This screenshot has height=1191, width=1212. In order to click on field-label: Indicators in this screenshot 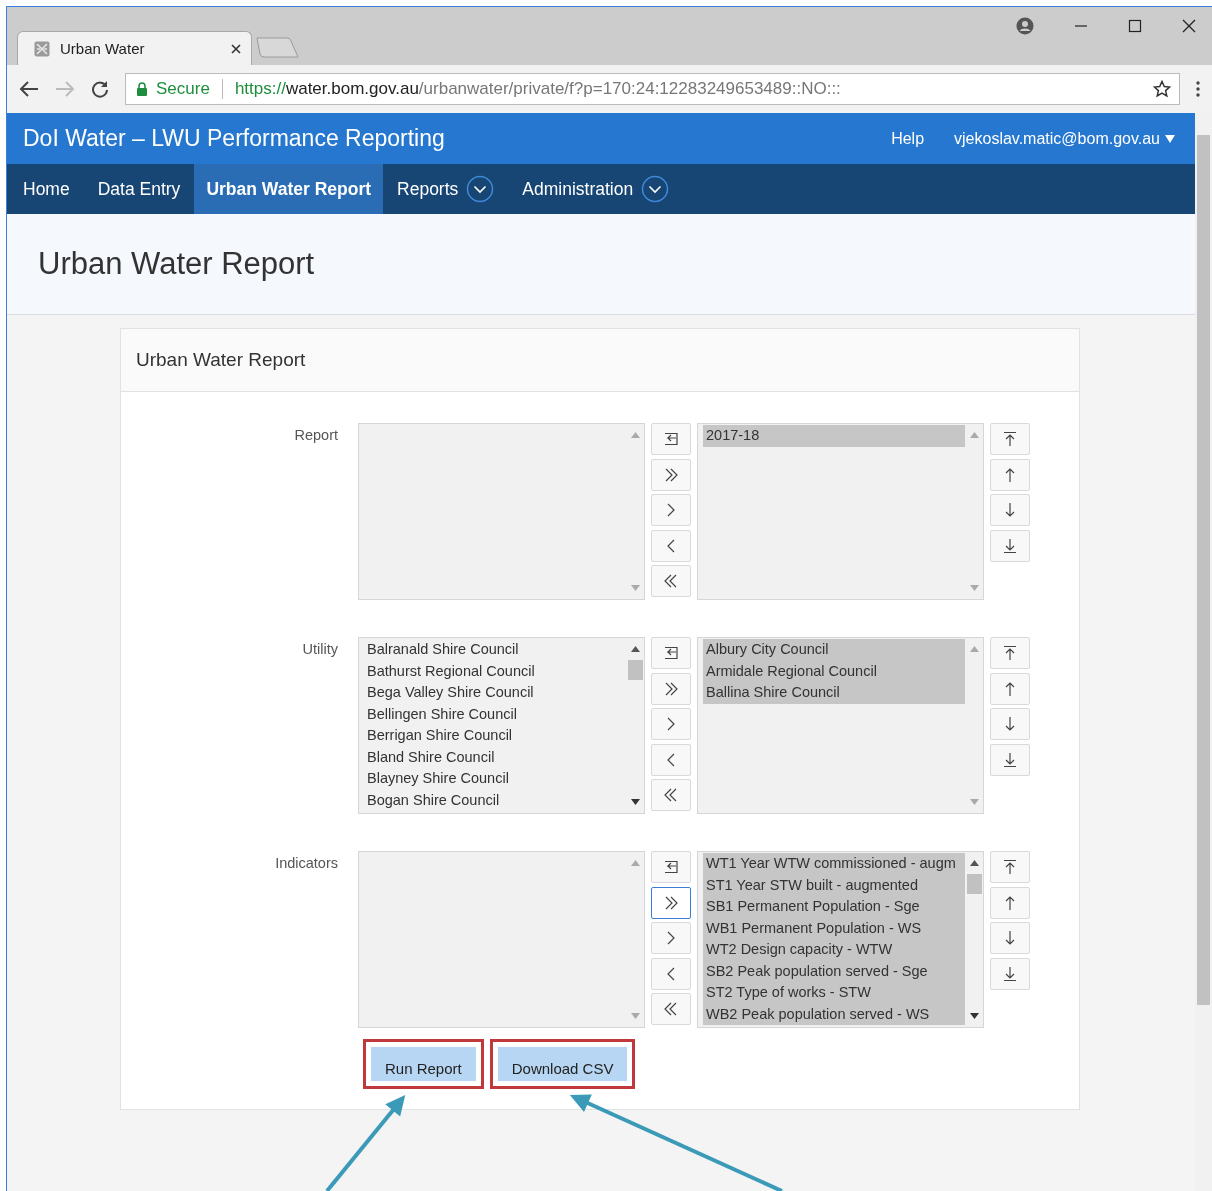, I will do `click(306, 862)`.